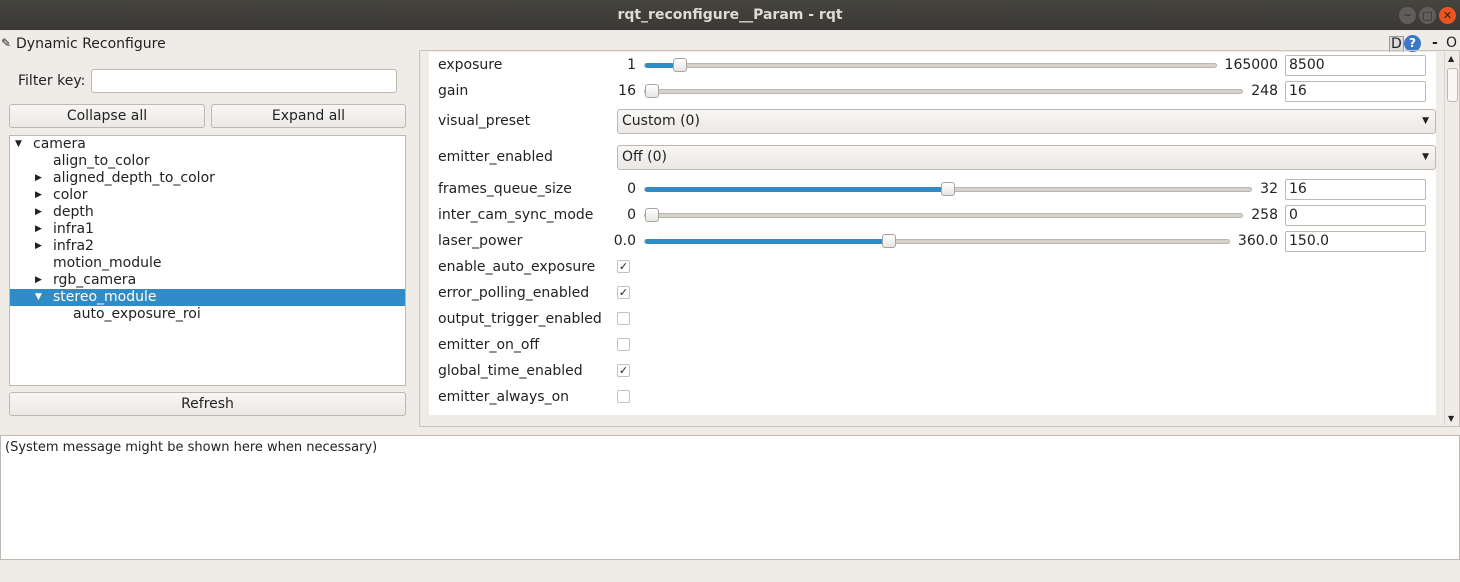 The image size is (1460, 582). What do you see at coordinates (1451, 58) in the screenshot?
I see `scroll-up-icon: ▲` at bounding box center [1451, 58].